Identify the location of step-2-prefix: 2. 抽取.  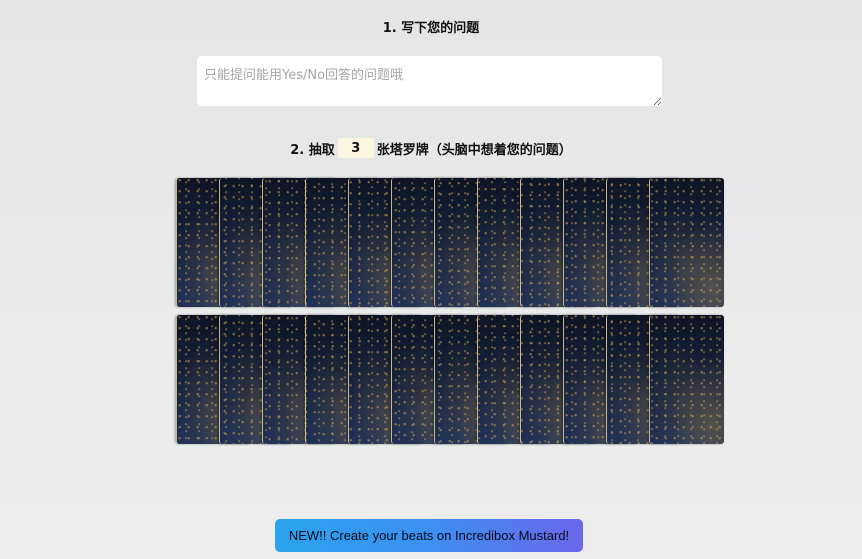
(312, 150).